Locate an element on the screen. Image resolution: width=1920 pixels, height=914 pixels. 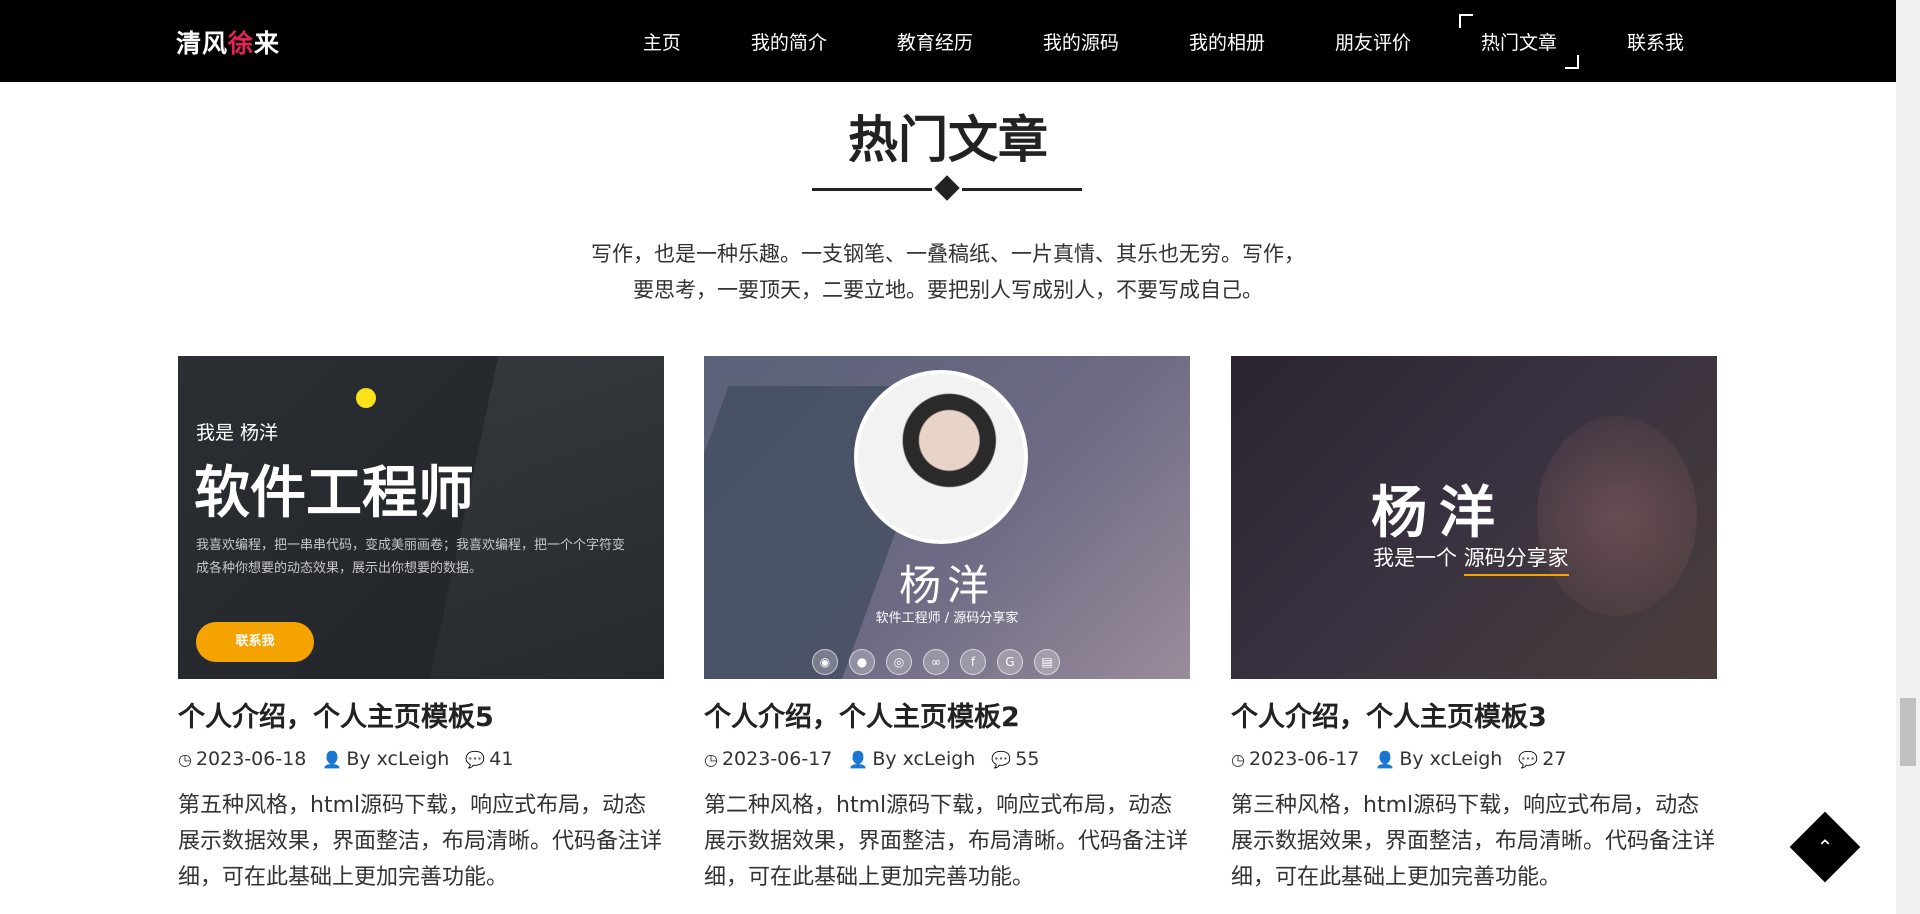
section-title: 热门文章 is located at coordinates (948, 140).